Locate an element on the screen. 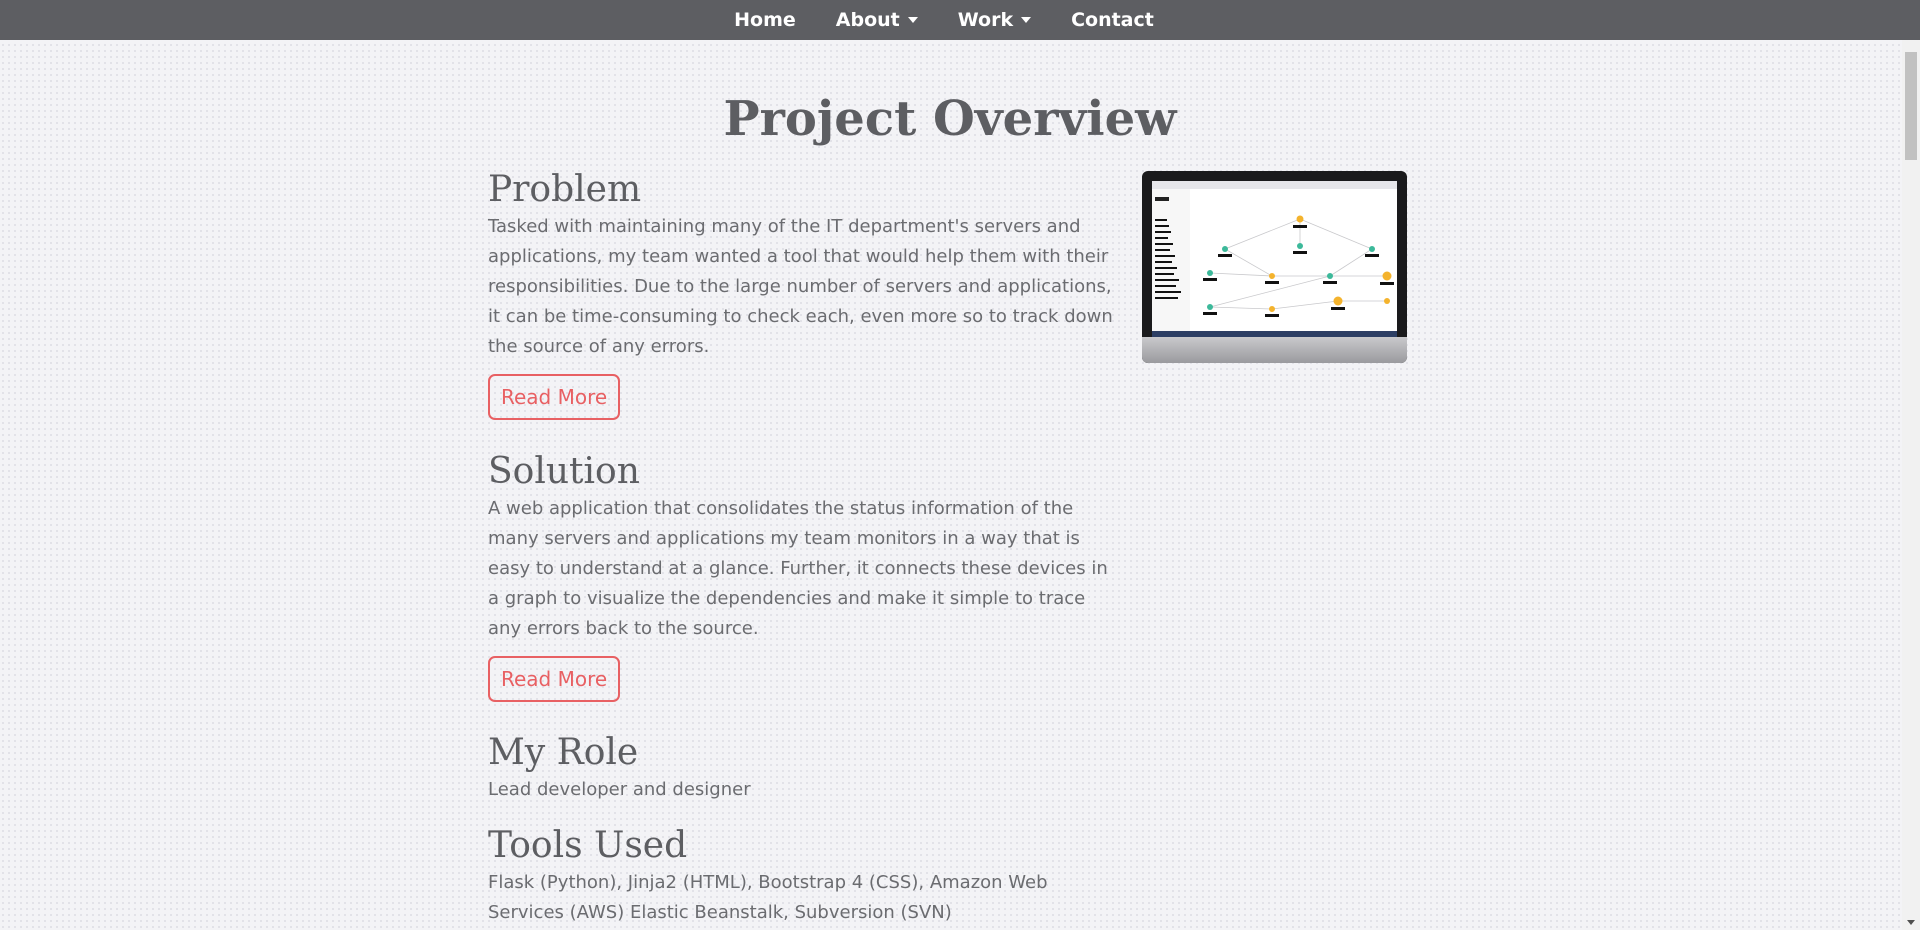 The width and height of the screenshot is (1920, 930). scroll-down-arrow-icon is located at coordinates (1911, 922).